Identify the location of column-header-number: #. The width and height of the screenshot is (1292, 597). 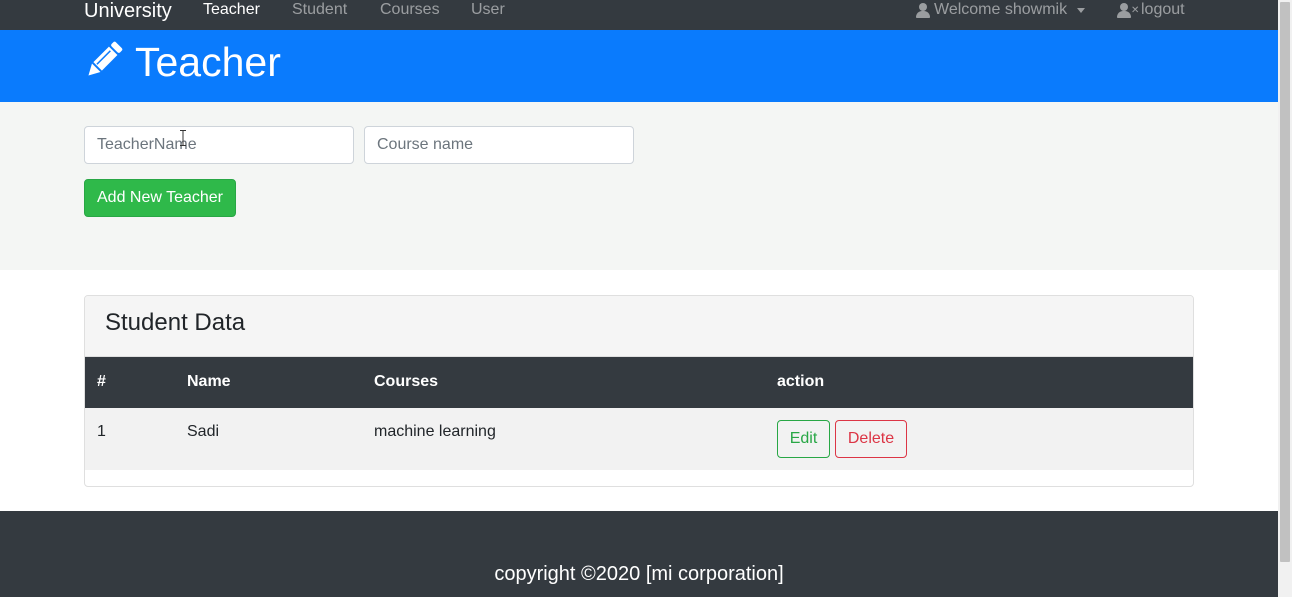
(101, 381).